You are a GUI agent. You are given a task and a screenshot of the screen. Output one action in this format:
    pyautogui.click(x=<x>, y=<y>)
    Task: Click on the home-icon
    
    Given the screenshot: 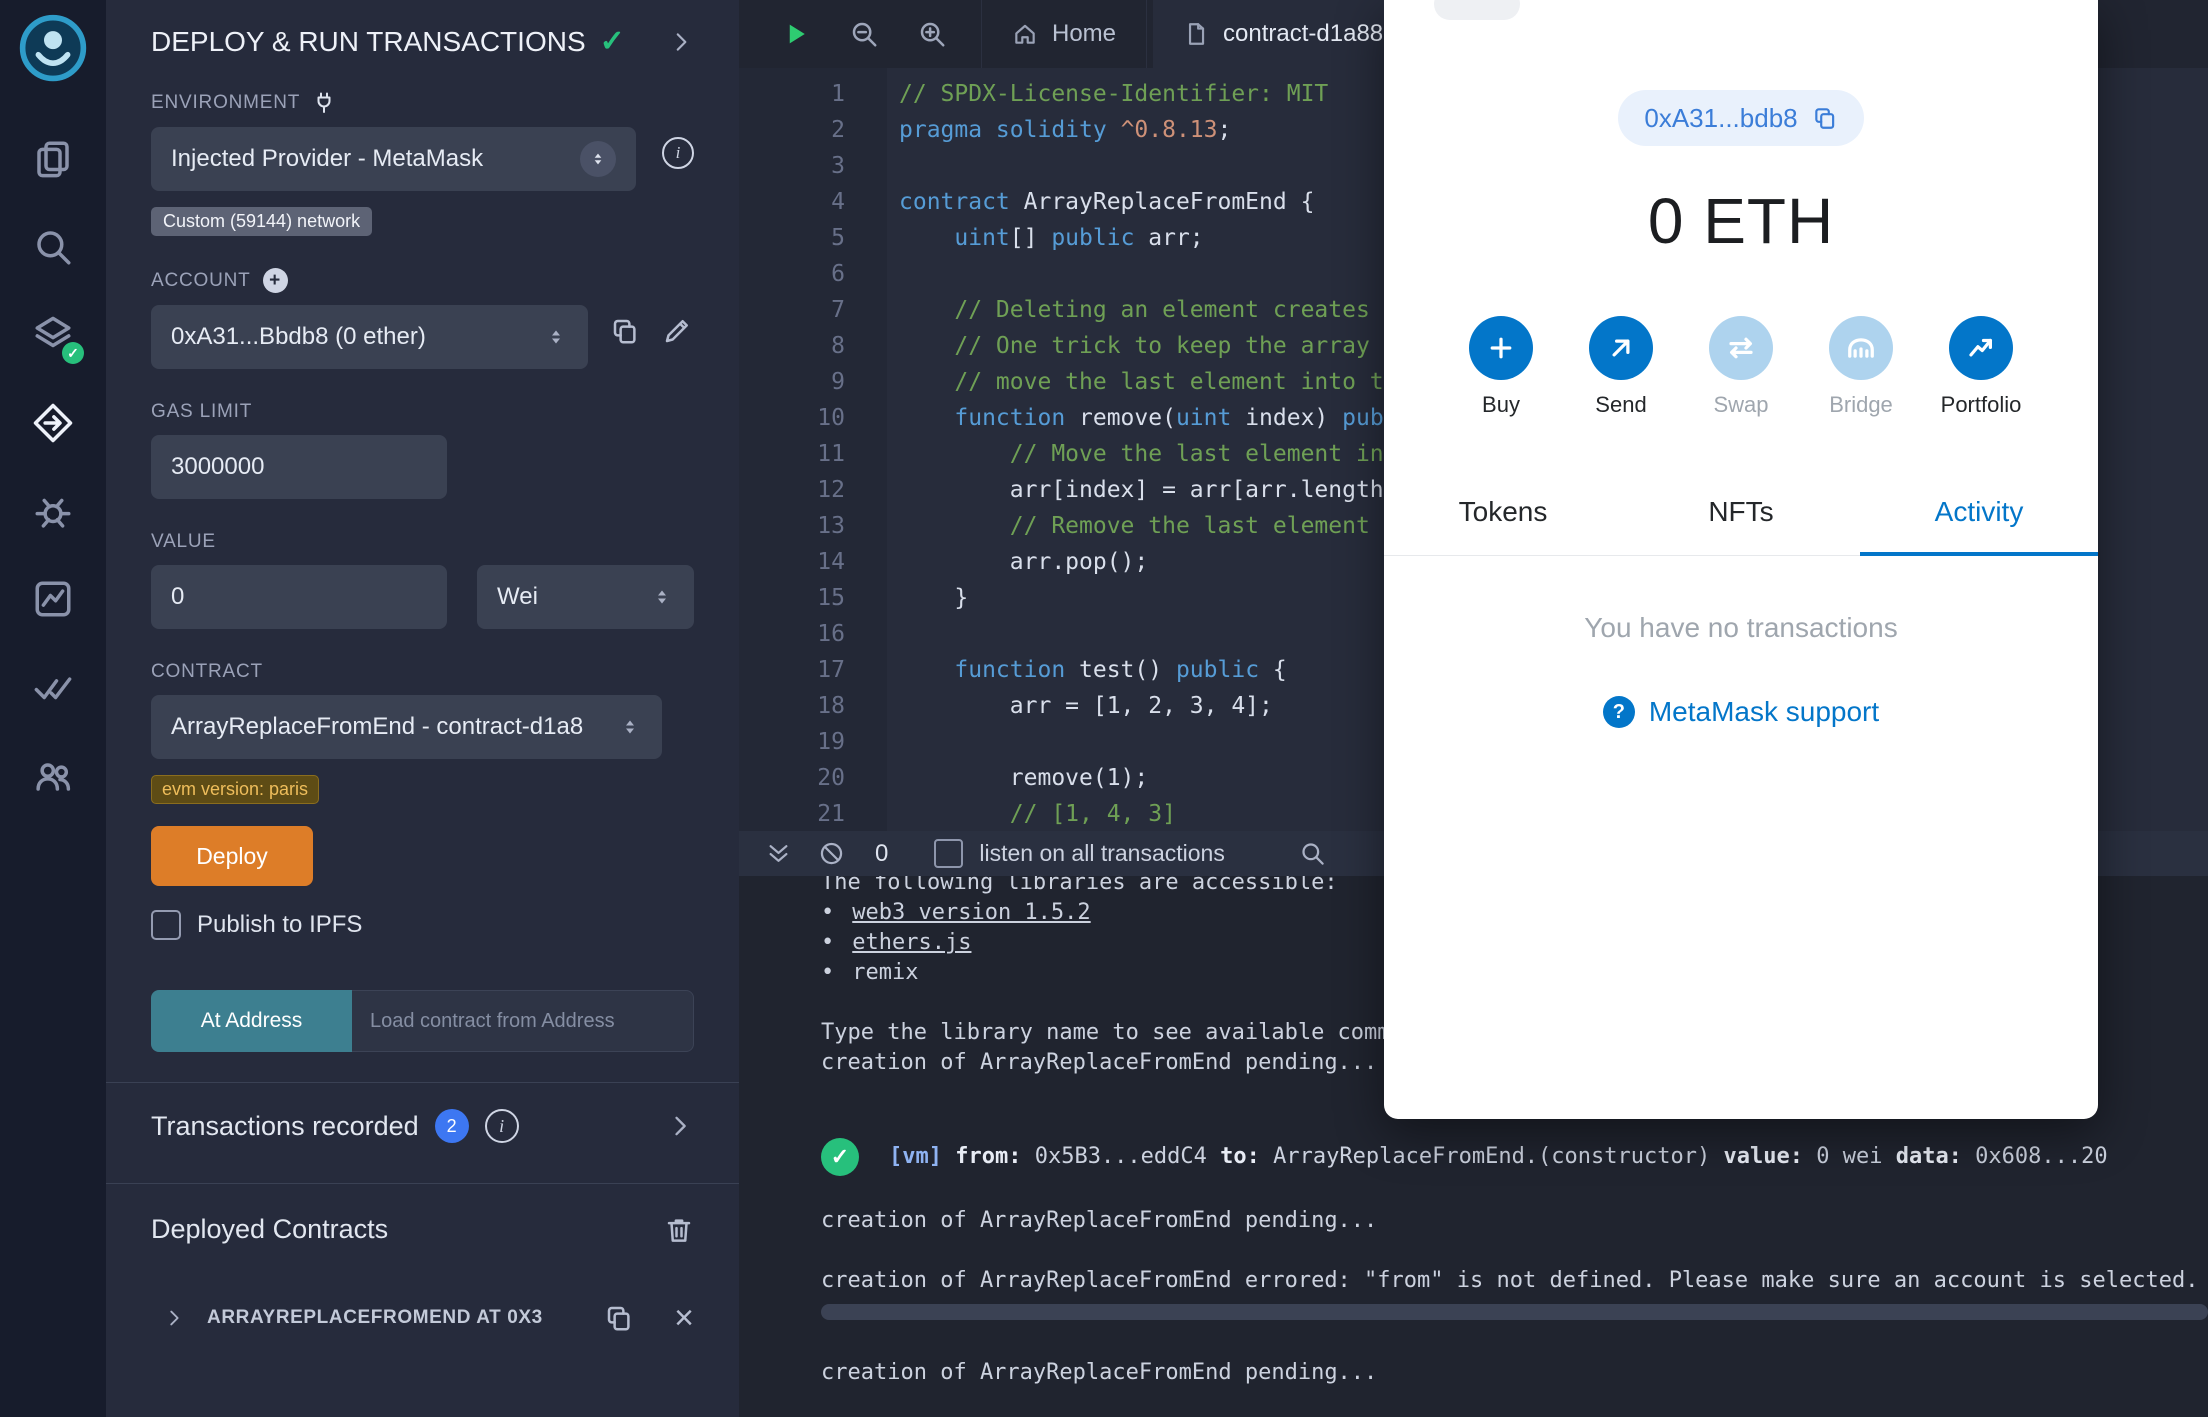 What is the action you would take?
    pyautogui.click(x=1025, y=34)
    